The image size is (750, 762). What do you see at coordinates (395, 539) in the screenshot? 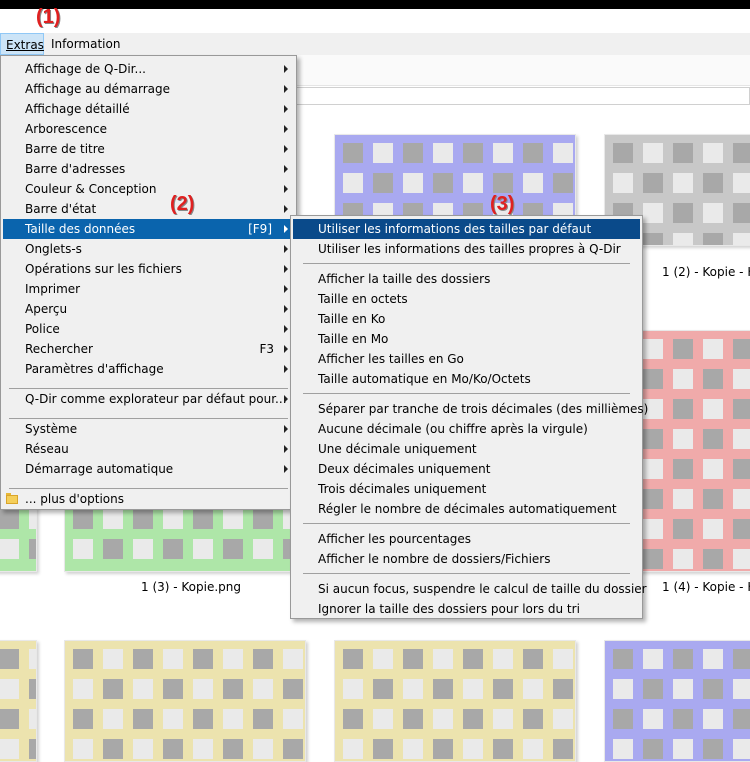
I see `menu-item-label: Afficher les pourcentages` at bounding box center [395, 539].